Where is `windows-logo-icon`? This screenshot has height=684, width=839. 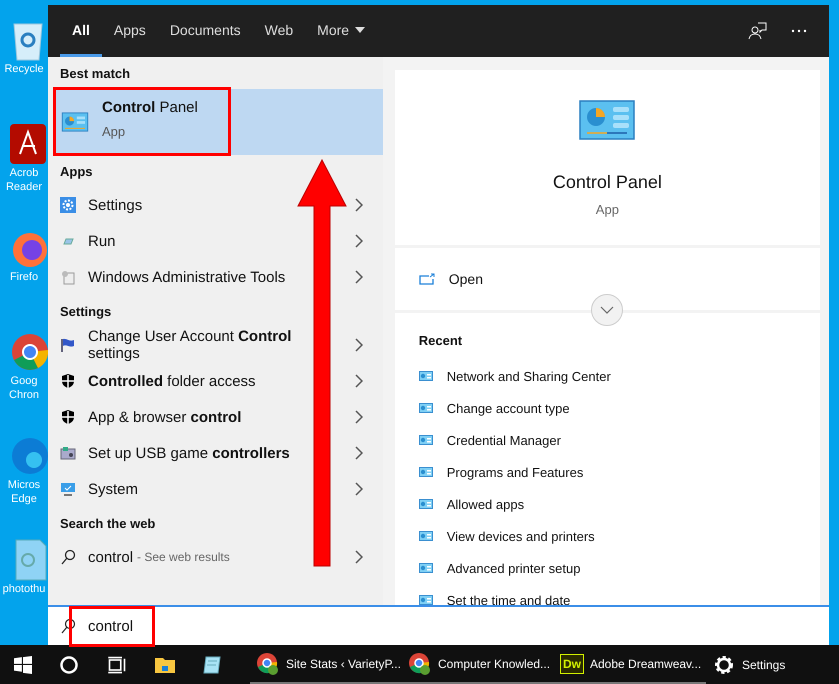
windows-logo-icon is located at coordinates (23, 665).